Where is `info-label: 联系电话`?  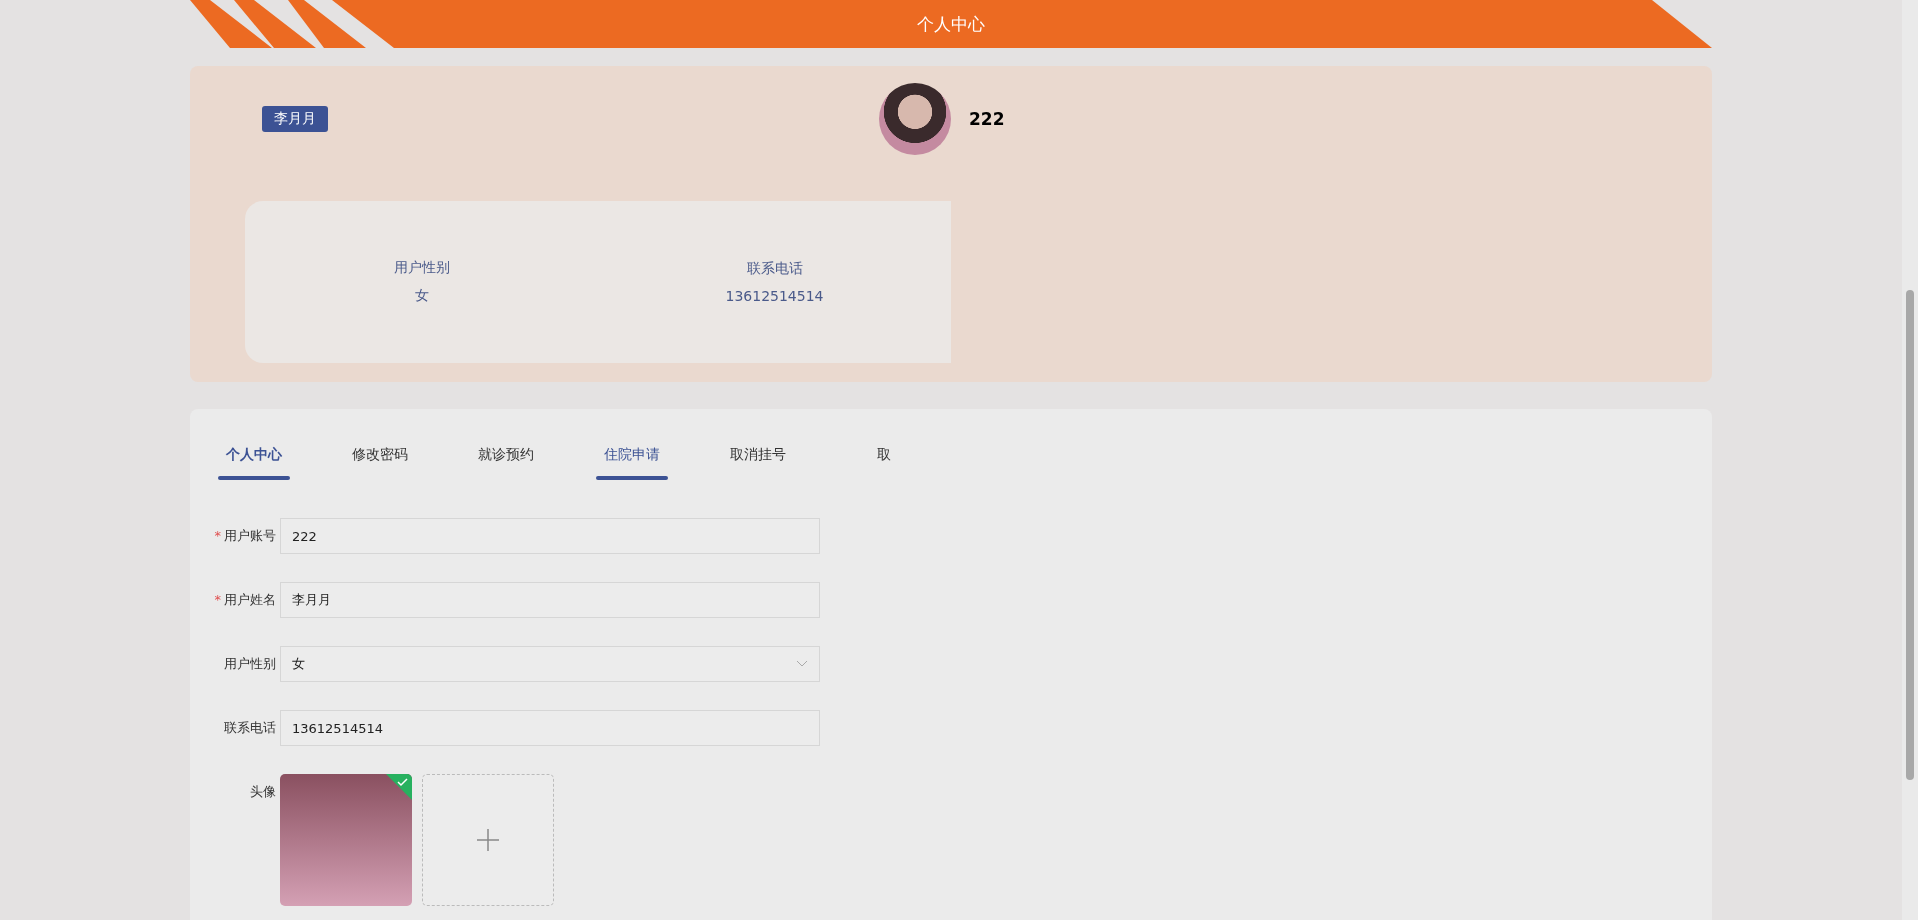 info-label: 联系电话 is located at coordinates (774, 269).